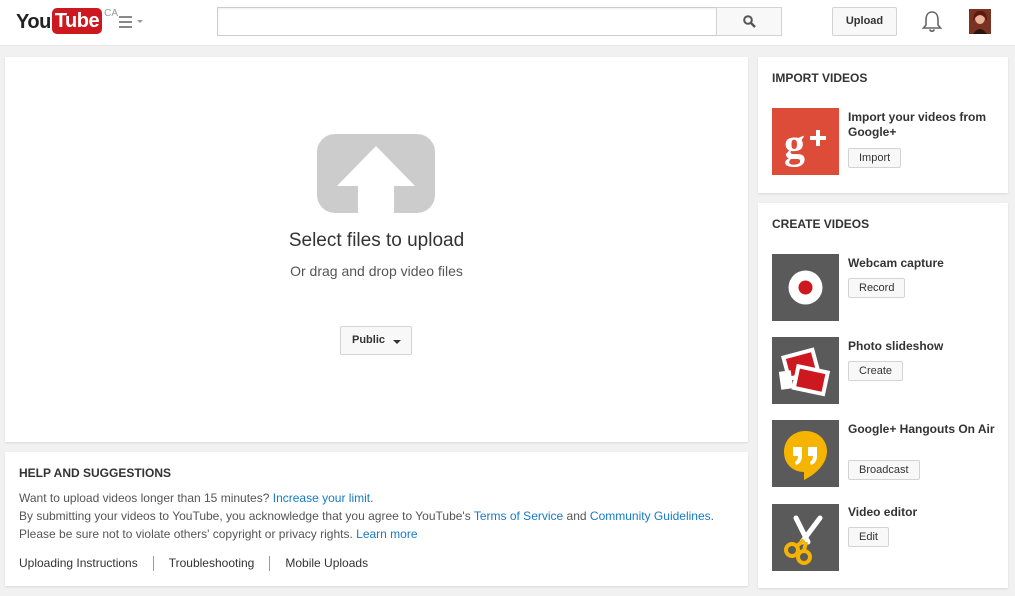  Describe the element at coordinates (125, 23) in the screenshot. I see `hamburger-icon` at that location.